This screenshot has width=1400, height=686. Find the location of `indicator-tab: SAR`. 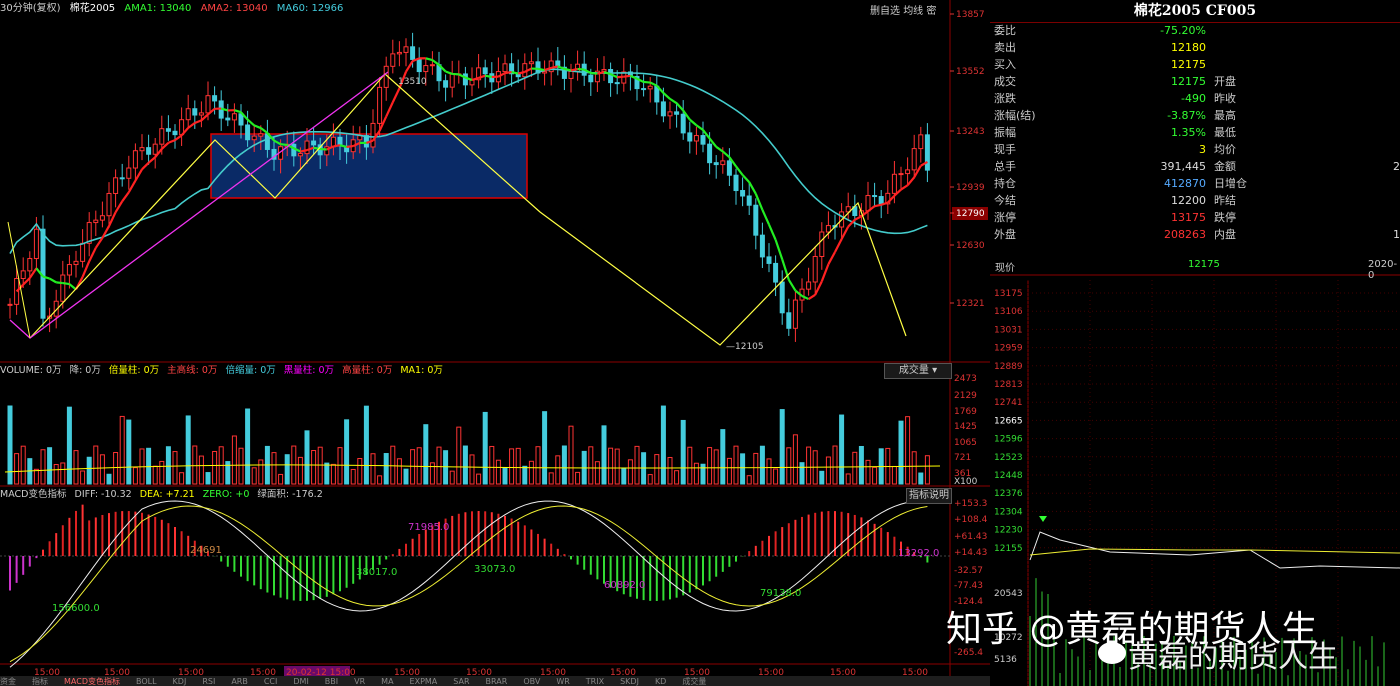

indicator-tab: SAR is located at coordinates (461, 681).